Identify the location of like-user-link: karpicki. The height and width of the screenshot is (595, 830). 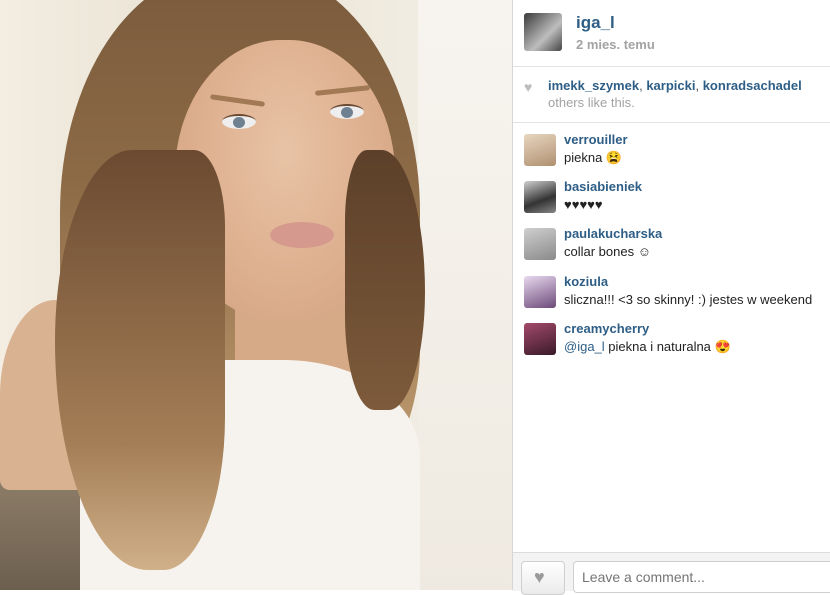
(670, 85).